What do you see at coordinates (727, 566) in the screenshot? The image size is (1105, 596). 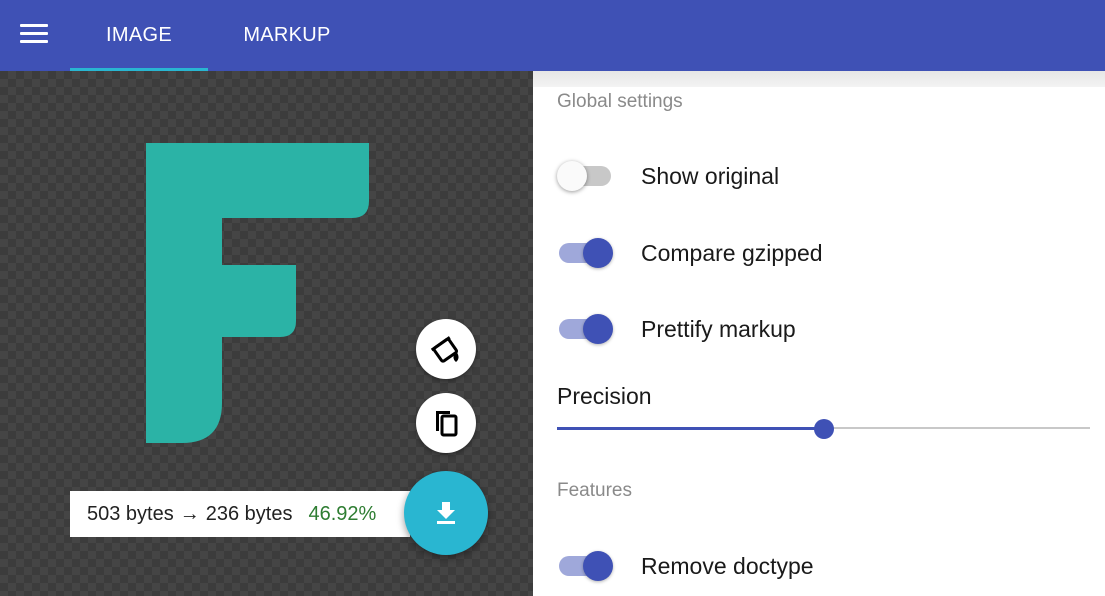 I see `remove-doctype-label: Remove doctype` at bounding box center [727, 566].